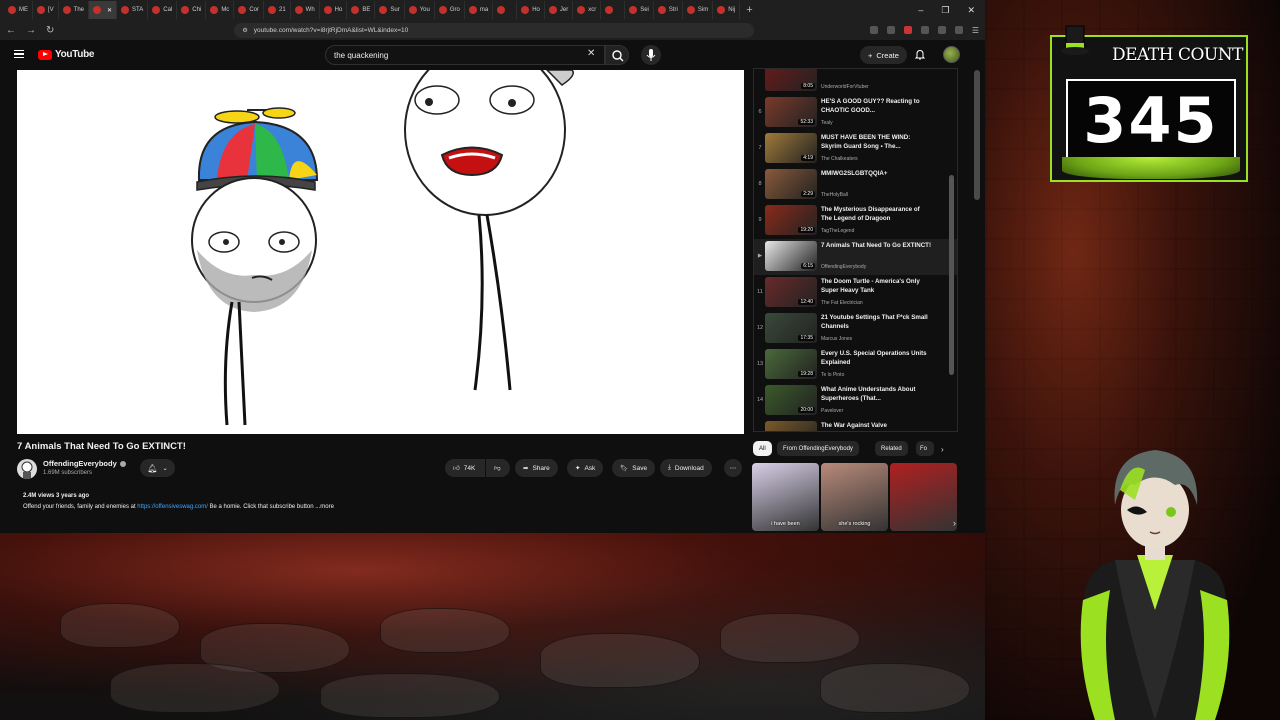  I want to click on browser-tab: Cor, so click(249, 10).